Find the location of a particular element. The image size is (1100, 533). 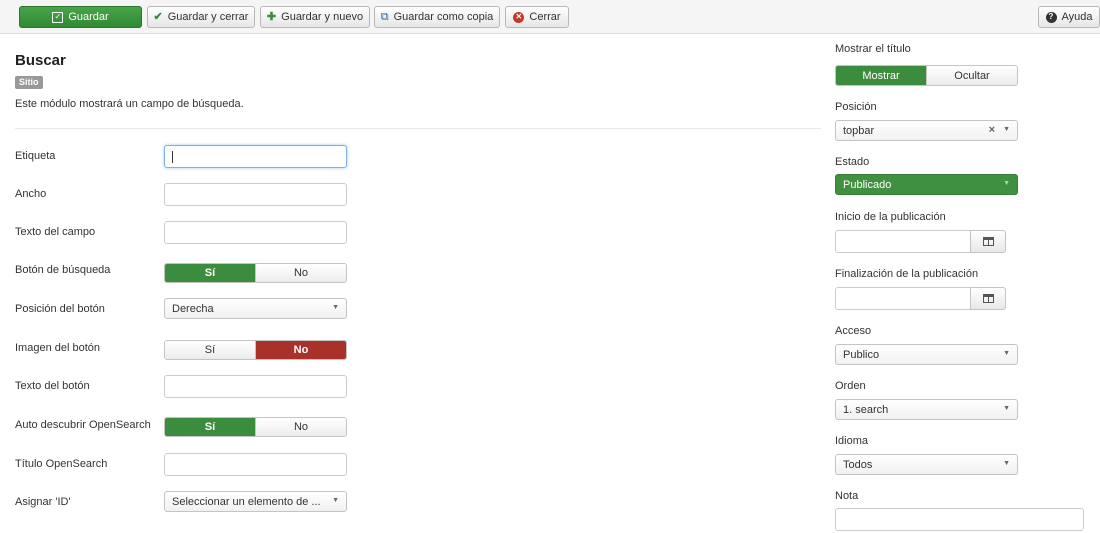

status-select: Publicado ▼ is located at coordinates (926, 184).